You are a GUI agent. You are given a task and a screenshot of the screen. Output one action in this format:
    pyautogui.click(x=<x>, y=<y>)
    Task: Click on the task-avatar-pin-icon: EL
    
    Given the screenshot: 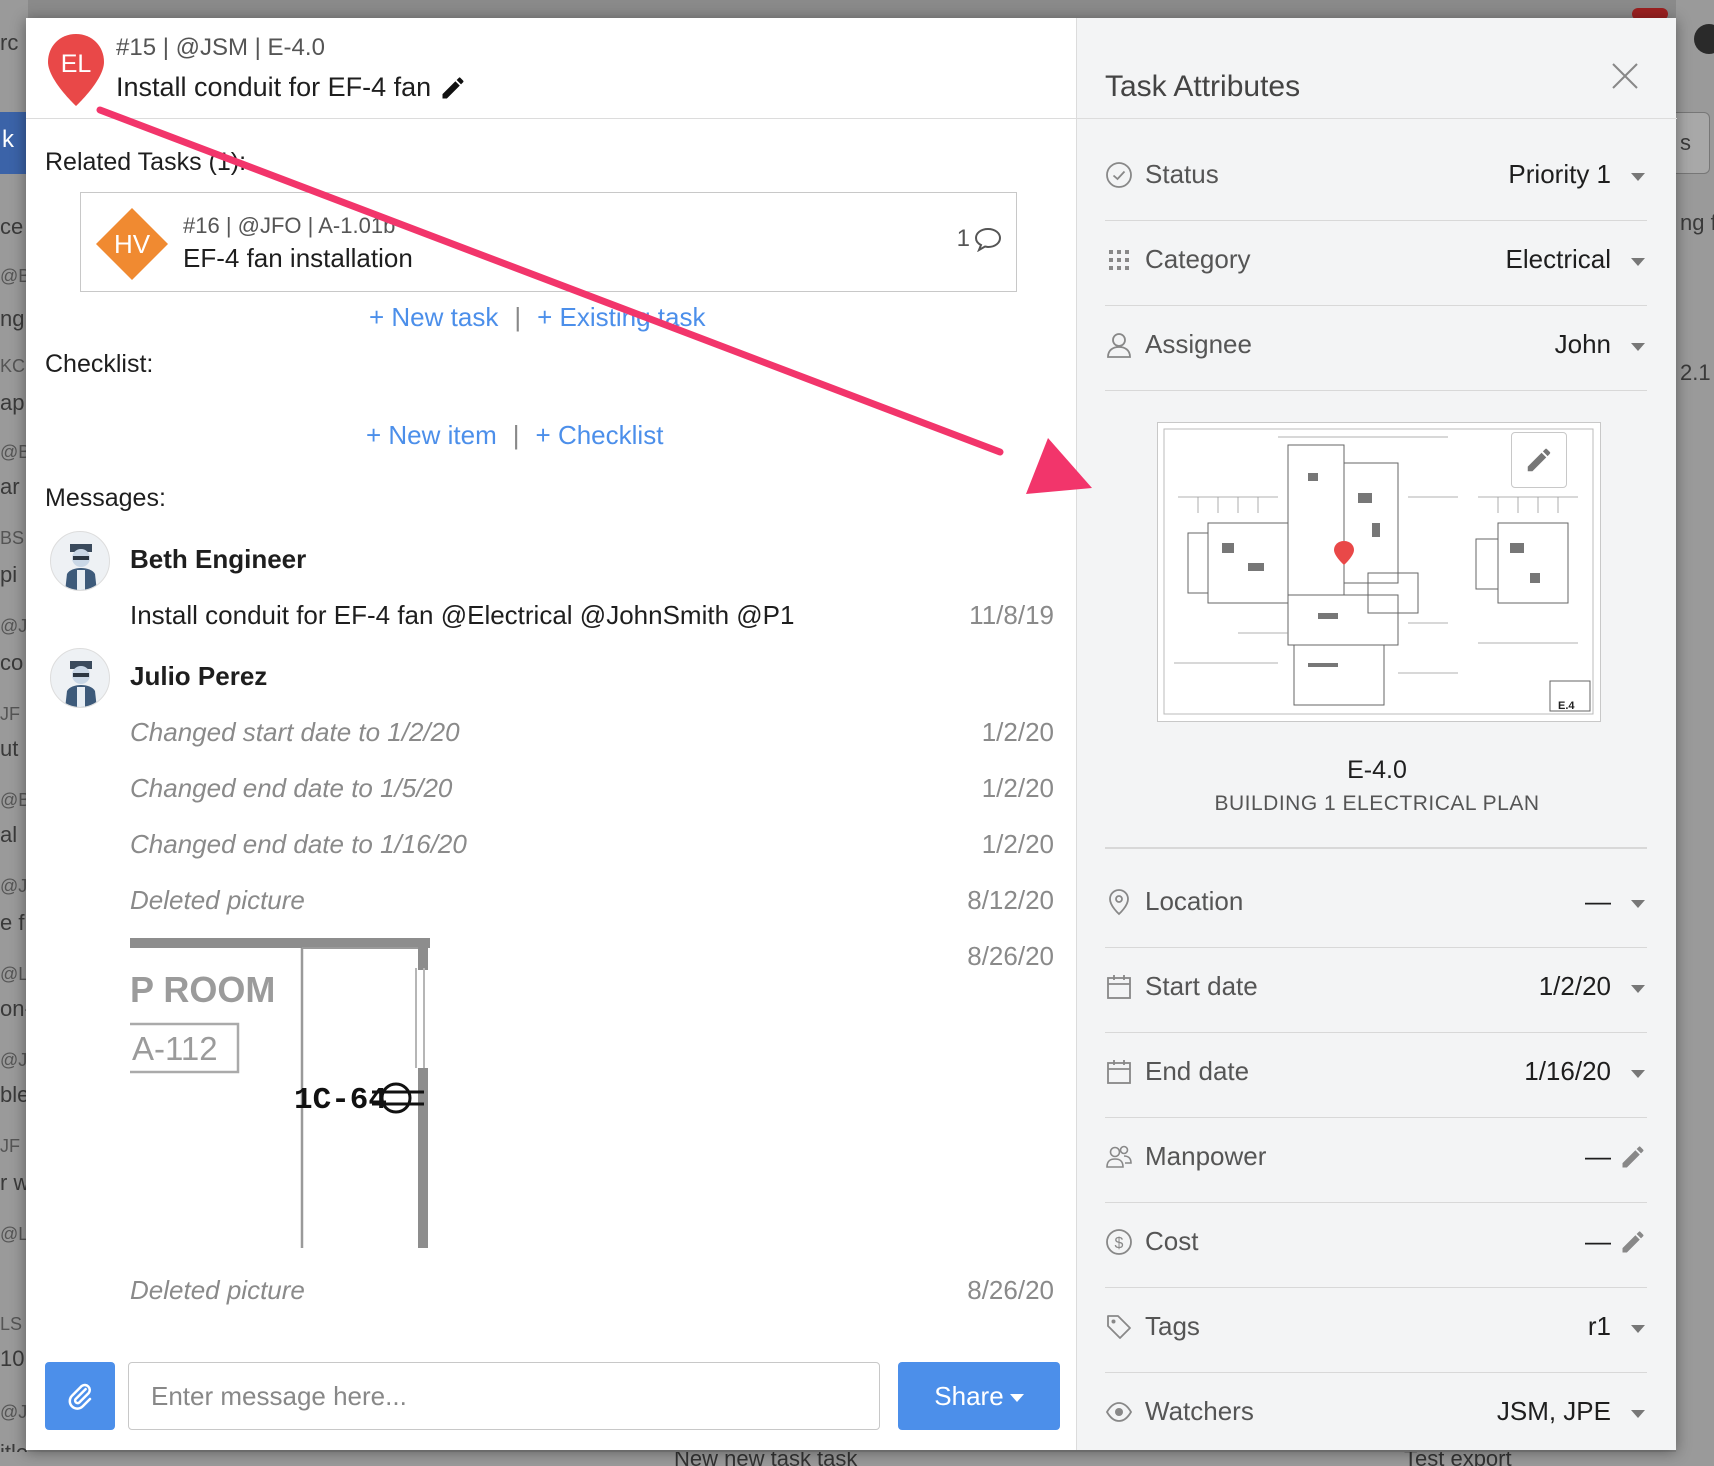 What is the action you would take?
    pyautogui.click(x=76, y=70)
    